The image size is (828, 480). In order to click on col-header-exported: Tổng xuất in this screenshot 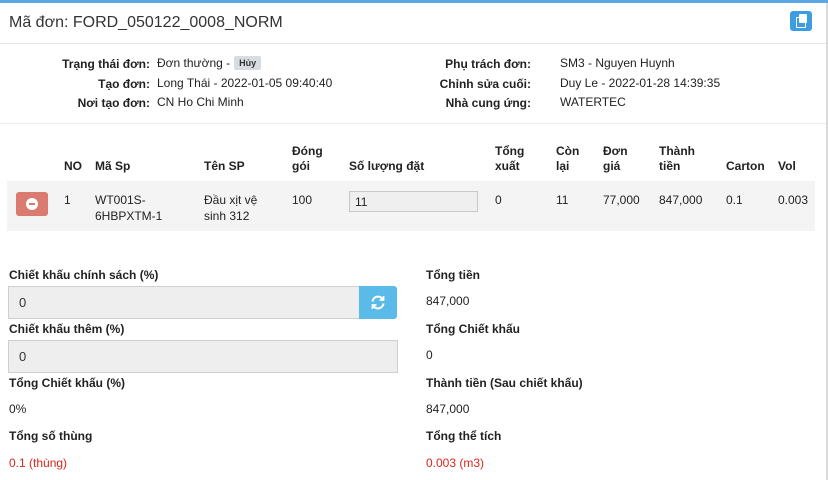, I will do `click(510, 158)`.